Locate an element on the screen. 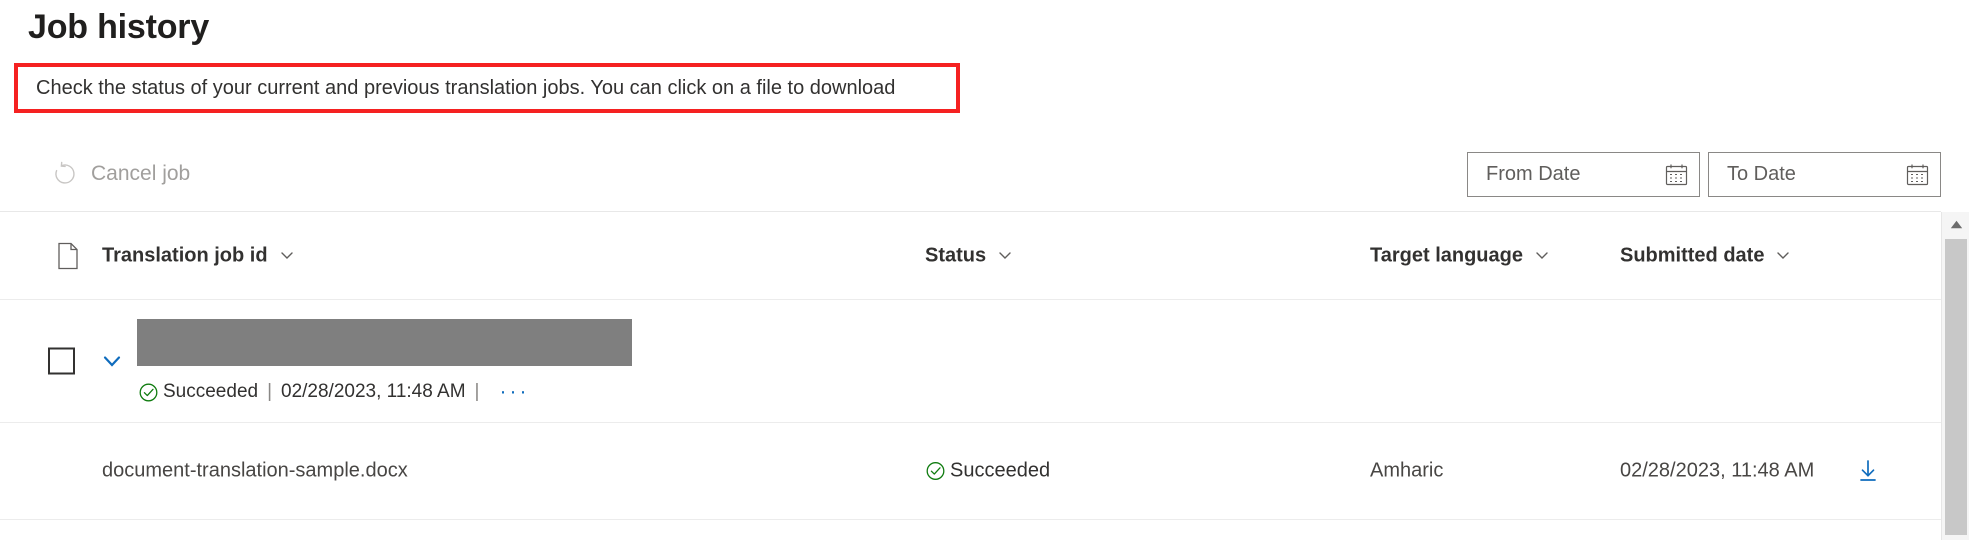 Image resolution: width=1969 pixels, height=540 pixels. toolbar: Cancel job From Date To Date is located at coordinates (984, 176).